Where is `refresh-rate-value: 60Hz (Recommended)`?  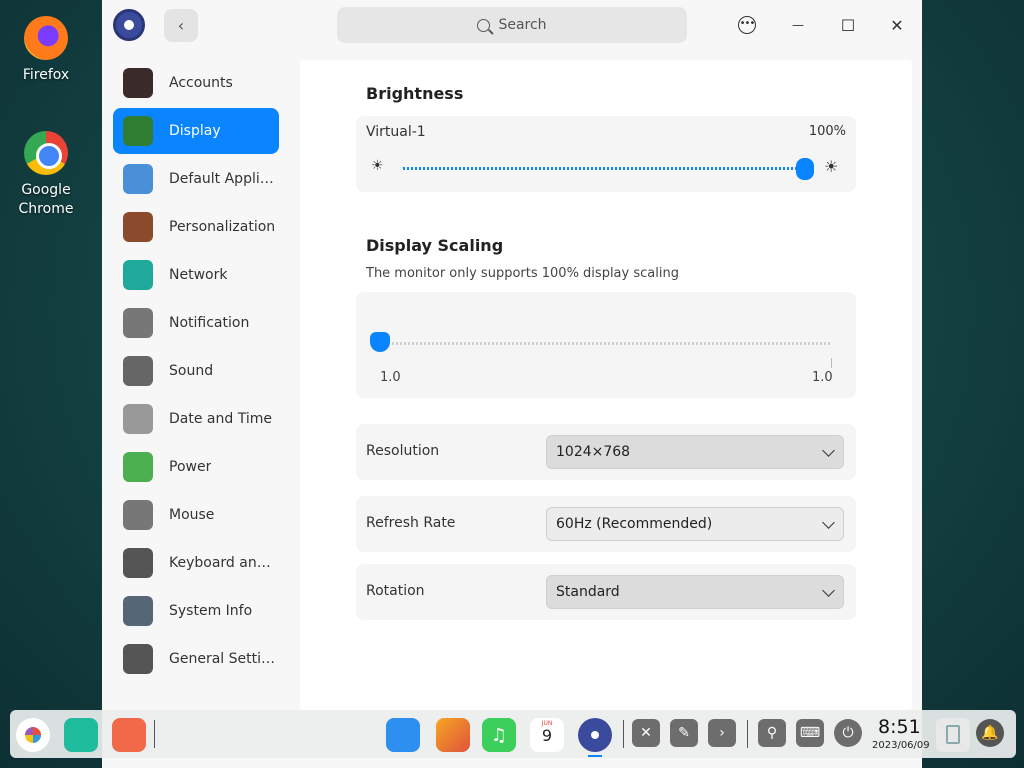 refresh-rate-value: 60Hz (Recommended) is located at coordinates (634, 524).